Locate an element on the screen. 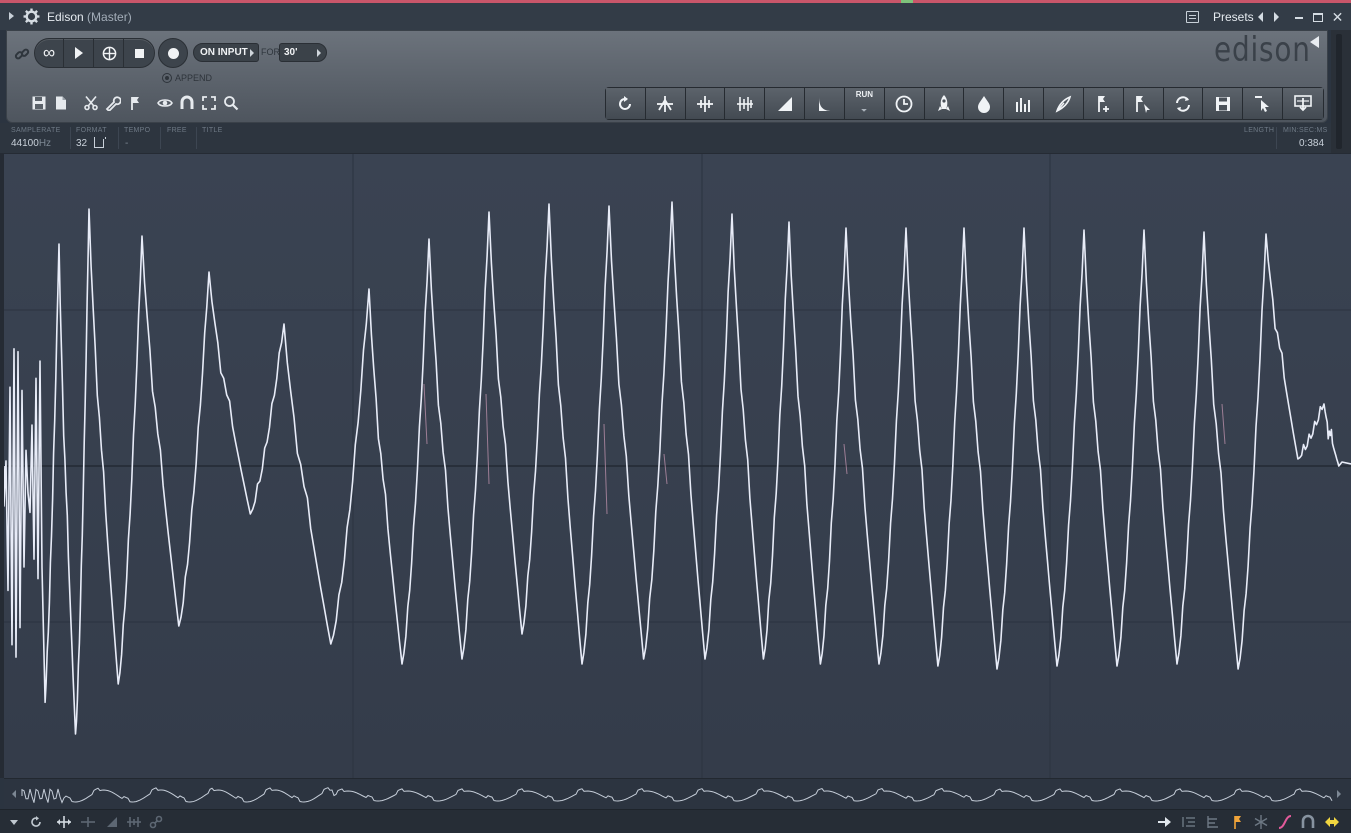 The width and height of the screenshot is (1351, 833). double-arrow-icon is located at coordinates (1332, 822).